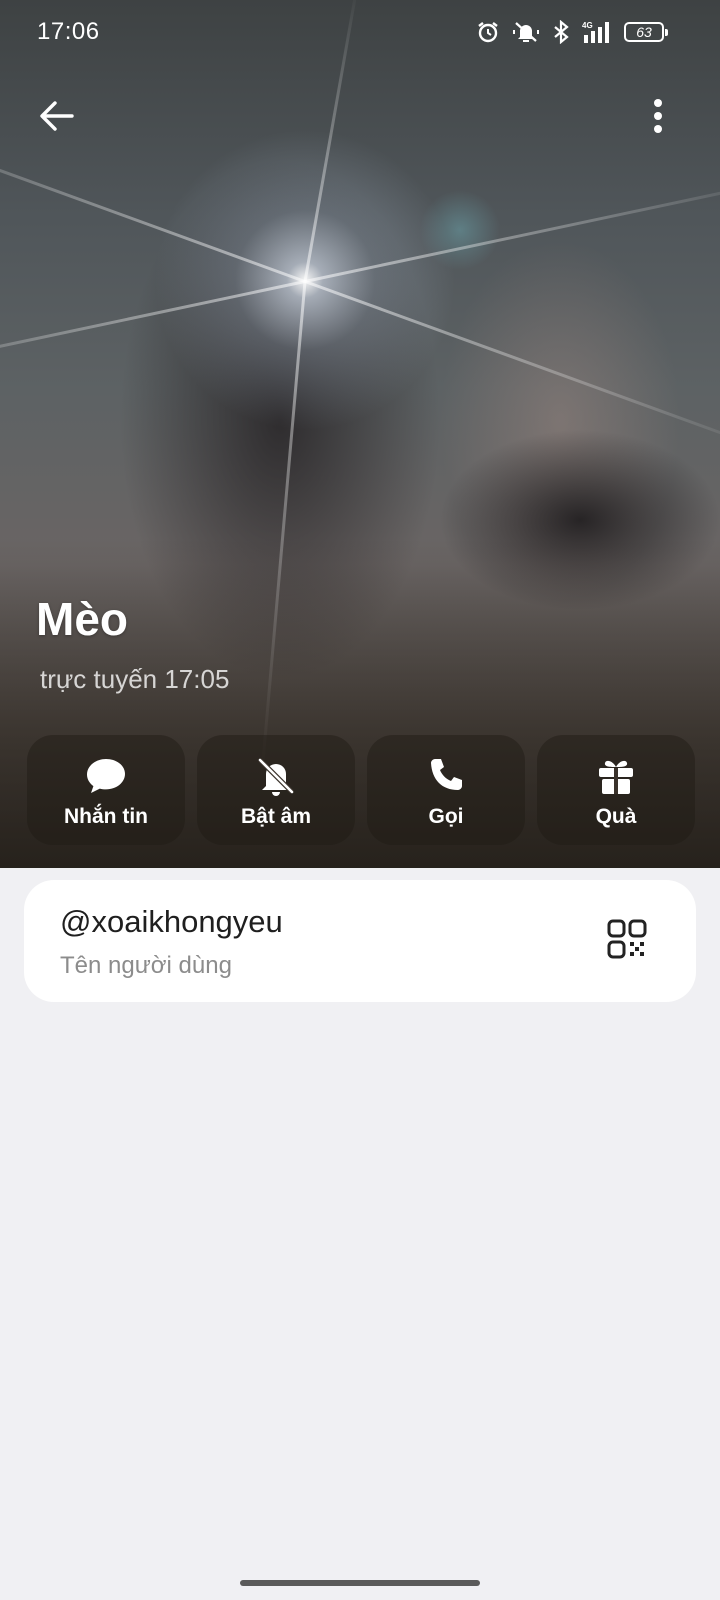 This screenshot has height=1600, width=720. What do you see at coordinates (446, 816) in the screenshot?
I see `action-label: Gọi` at bounding box center [446, 816].